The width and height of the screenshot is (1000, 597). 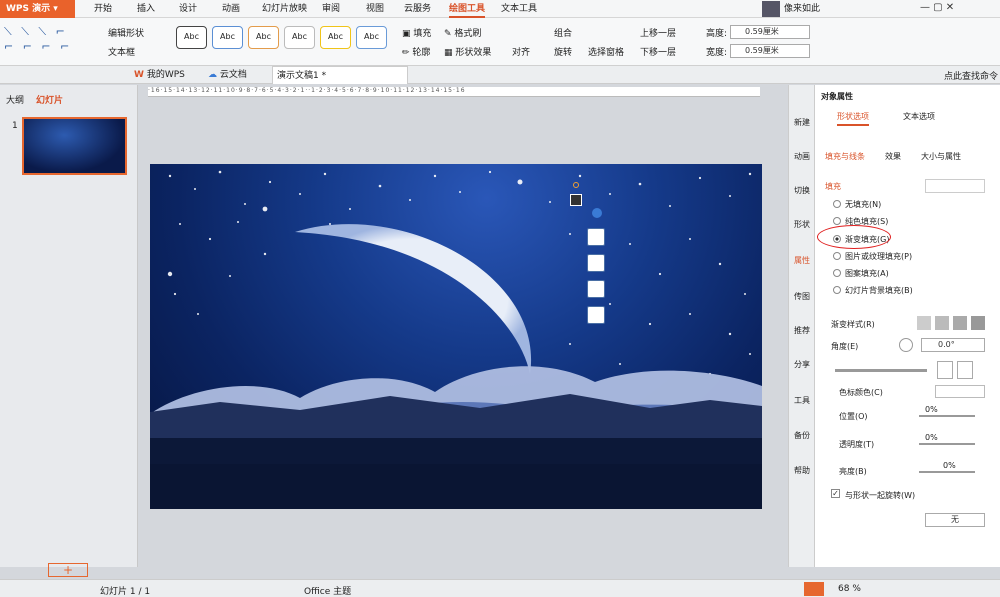 I want to click on edit-shape-button: 编辑形状, so click(x=126, y=32).